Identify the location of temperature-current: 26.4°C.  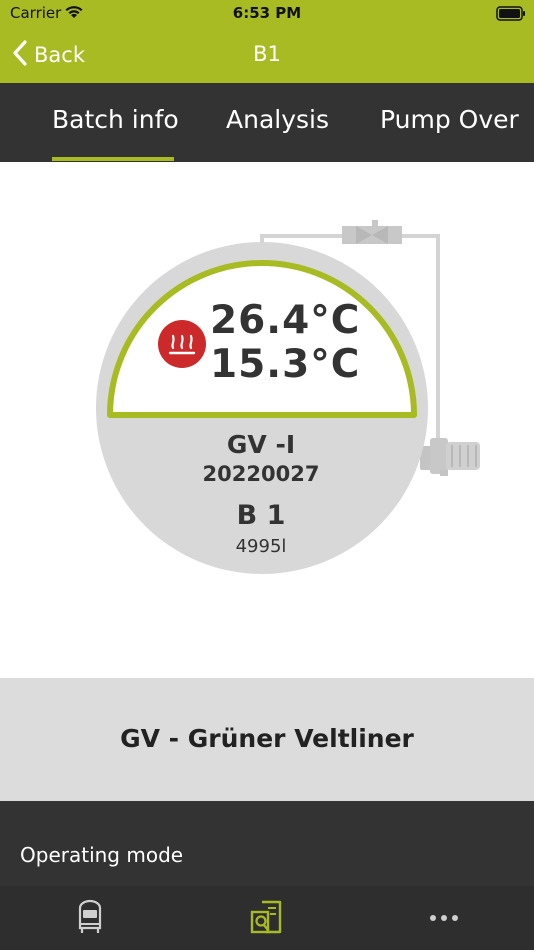
(285, 320).